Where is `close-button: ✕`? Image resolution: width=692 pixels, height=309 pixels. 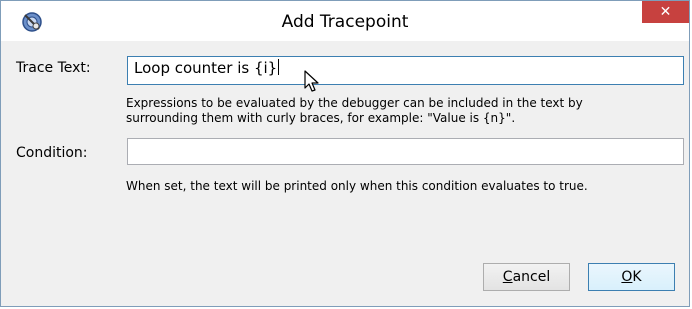
close-button: ✕ is located at coordinates (665, 12).